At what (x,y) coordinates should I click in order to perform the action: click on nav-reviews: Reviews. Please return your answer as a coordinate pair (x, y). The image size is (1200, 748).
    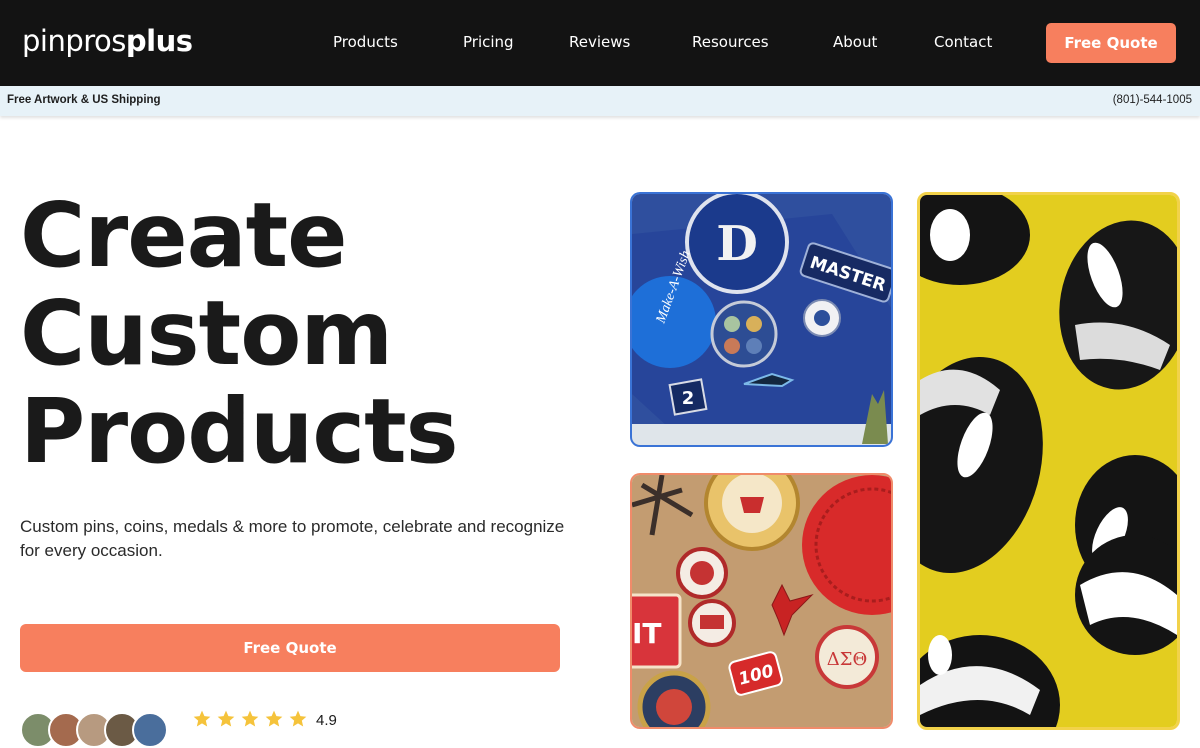
    Looking at the image, I should click on (599, 42).